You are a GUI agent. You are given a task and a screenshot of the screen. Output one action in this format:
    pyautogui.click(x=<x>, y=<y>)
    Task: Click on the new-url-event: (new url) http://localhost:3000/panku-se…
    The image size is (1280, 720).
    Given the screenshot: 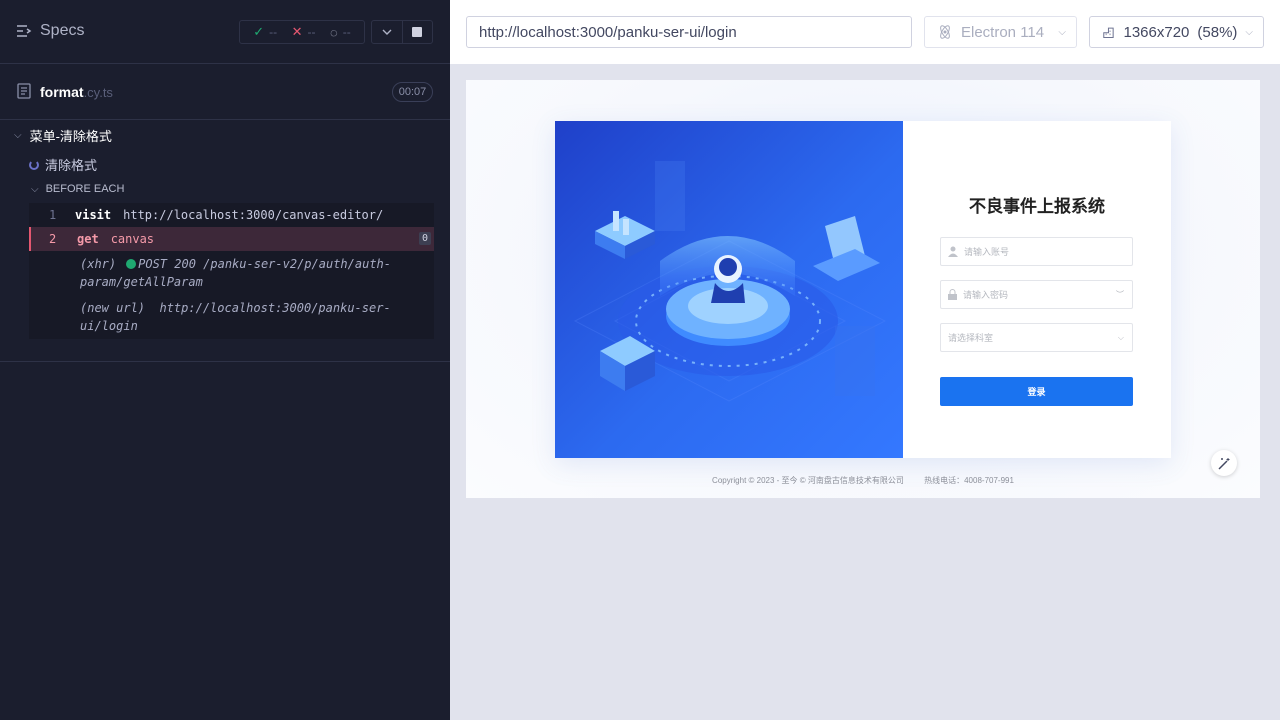 What is the action you would take?
    pyautogui.click(x=231, y=317)
    